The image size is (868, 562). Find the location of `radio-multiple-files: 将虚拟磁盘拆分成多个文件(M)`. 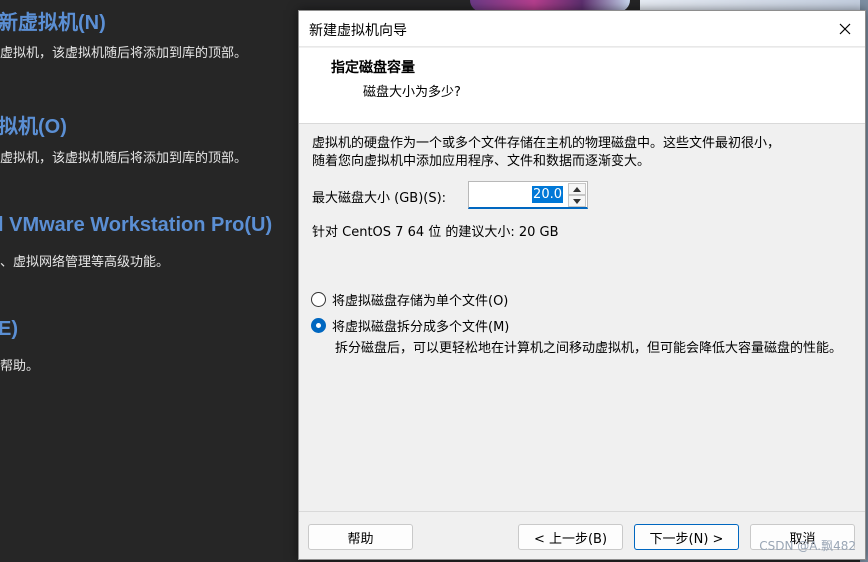

radio-multiple-files: 将虚拟磁盘拆分成多个文件(M) is located at coordinates (410, 325).